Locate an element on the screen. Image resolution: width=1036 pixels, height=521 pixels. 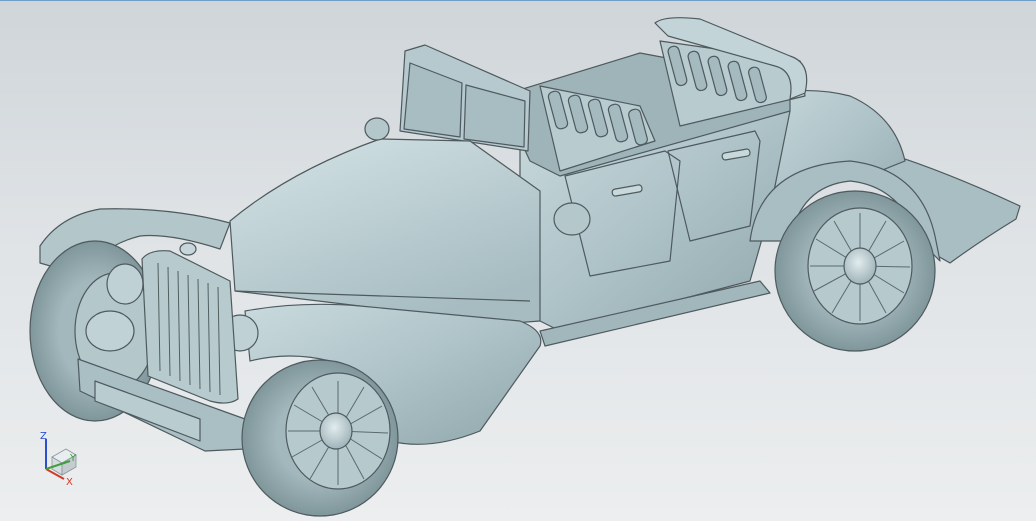
y-axis-label: Y is located at coordinates (73, 458).